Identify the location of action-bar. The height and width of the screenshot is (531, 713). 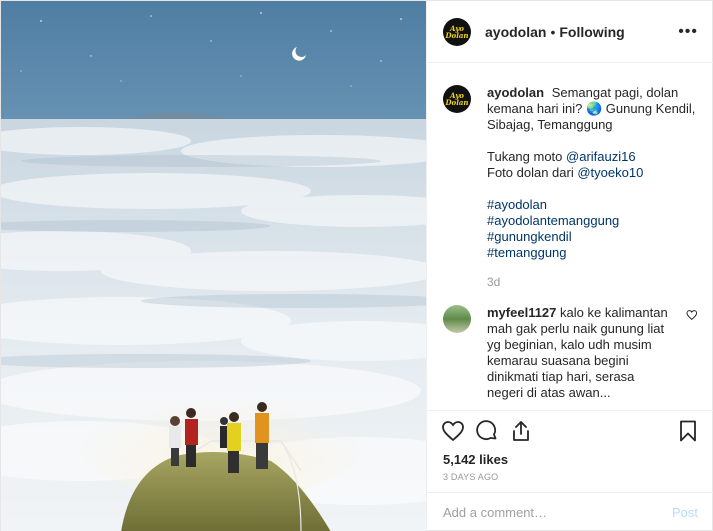
(570, 430).